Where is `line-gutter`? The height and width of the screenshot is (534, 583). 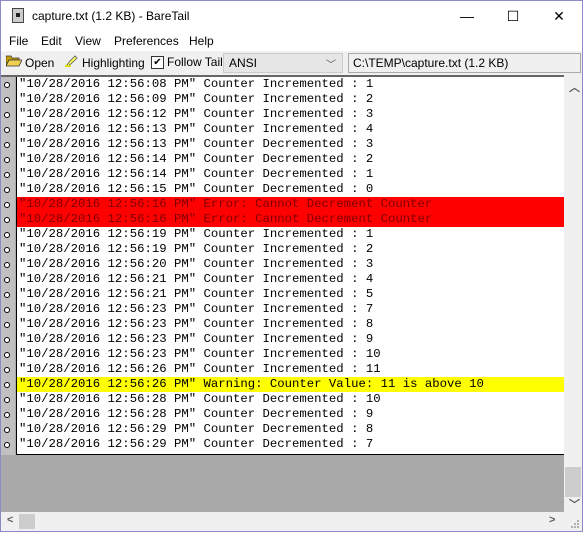 line-gutter is located at coordinates (8, 266).